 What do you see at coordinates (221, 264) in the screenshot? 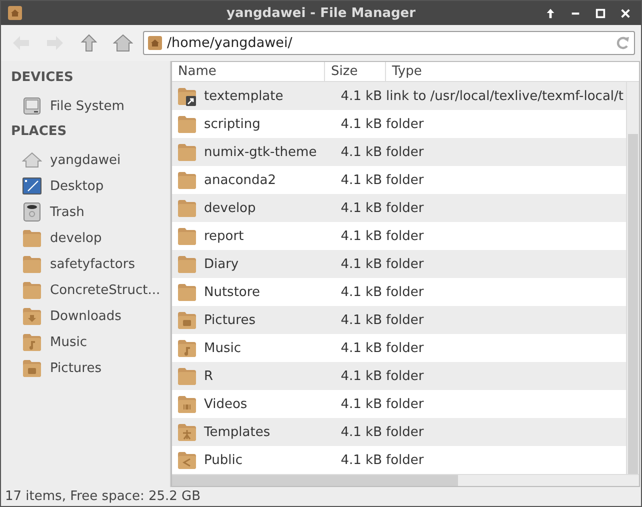
I see `file-name: Diary` at bounding box center [221, 264].